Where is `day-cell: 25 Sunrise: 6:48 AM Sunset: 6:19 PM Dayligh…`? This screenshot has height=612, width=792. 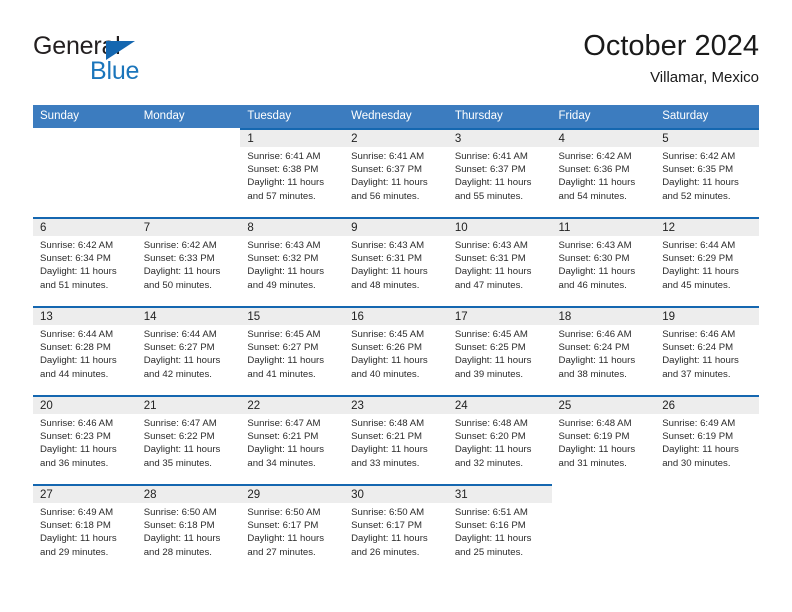
day-cell: 25 Sunrise: 6:48 AM Sunset: 6:19 PM Dayligh… is located at coordinates (603, 439).